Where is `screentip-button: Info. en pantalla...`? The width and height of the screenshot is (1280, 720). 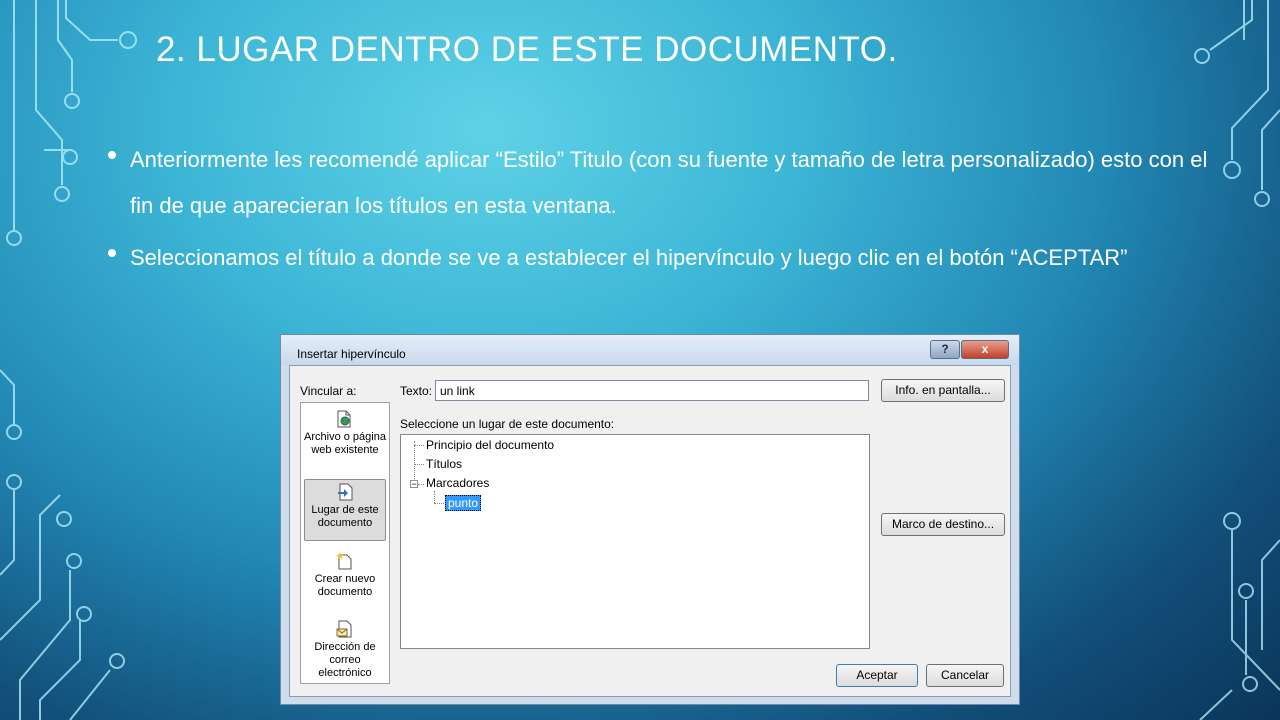 screentip-button: Info. en pantalla... is located at coordinates (943, 390).